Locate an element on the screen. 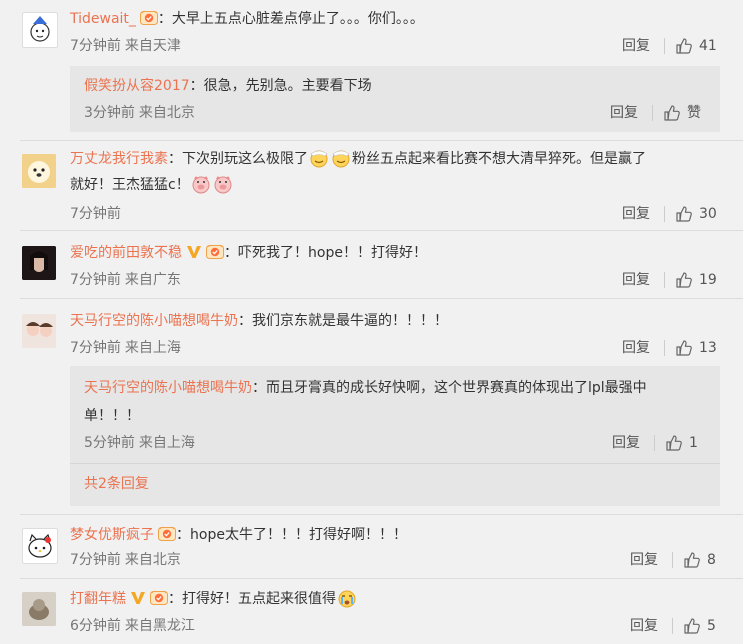  comment-text-line2: 就好！王杰猛猛c！ is located at coordinates (130, 185).